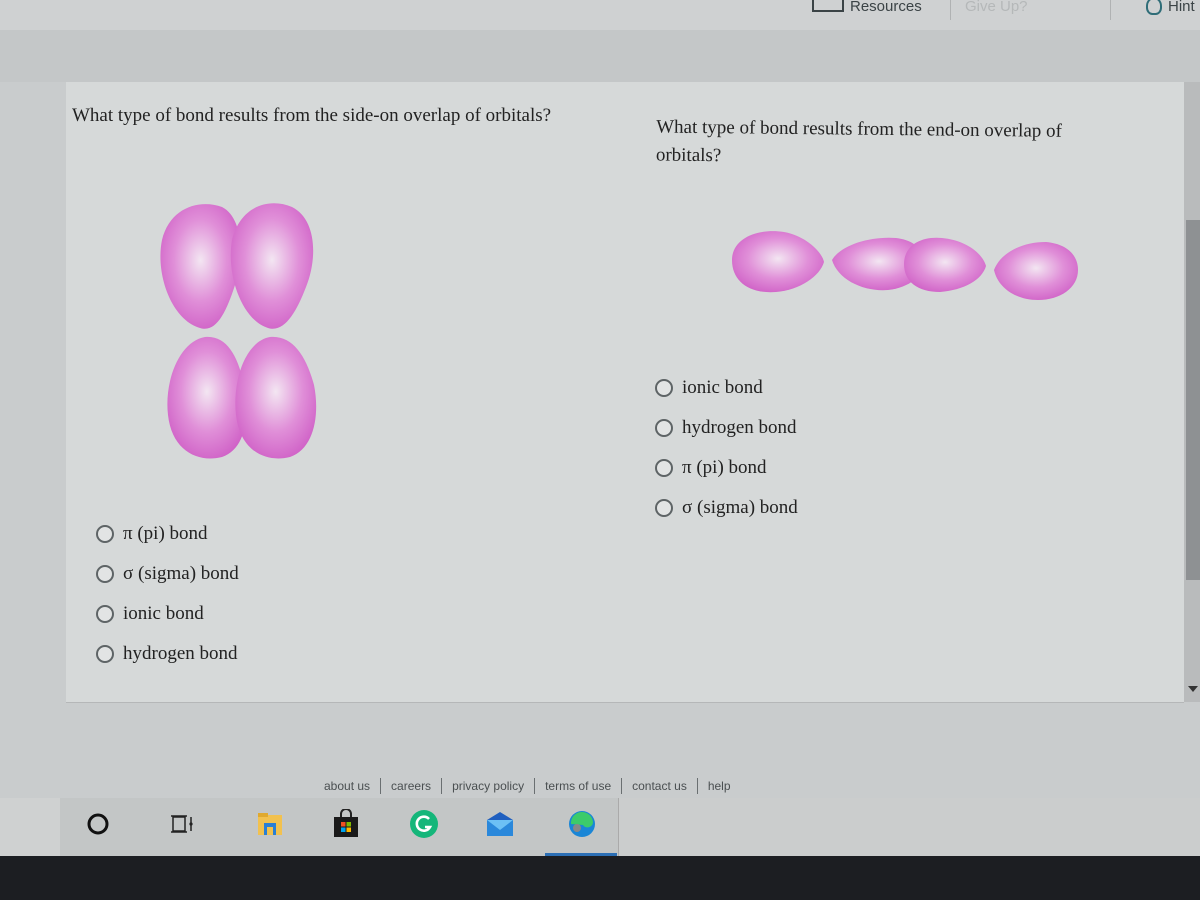 This screenshot has height=900, width=1200. What do you see at coordinates (659, 786) in the screenshot?
I see `footer-link-contact-us: contact us` at bounding box center [659, 786].